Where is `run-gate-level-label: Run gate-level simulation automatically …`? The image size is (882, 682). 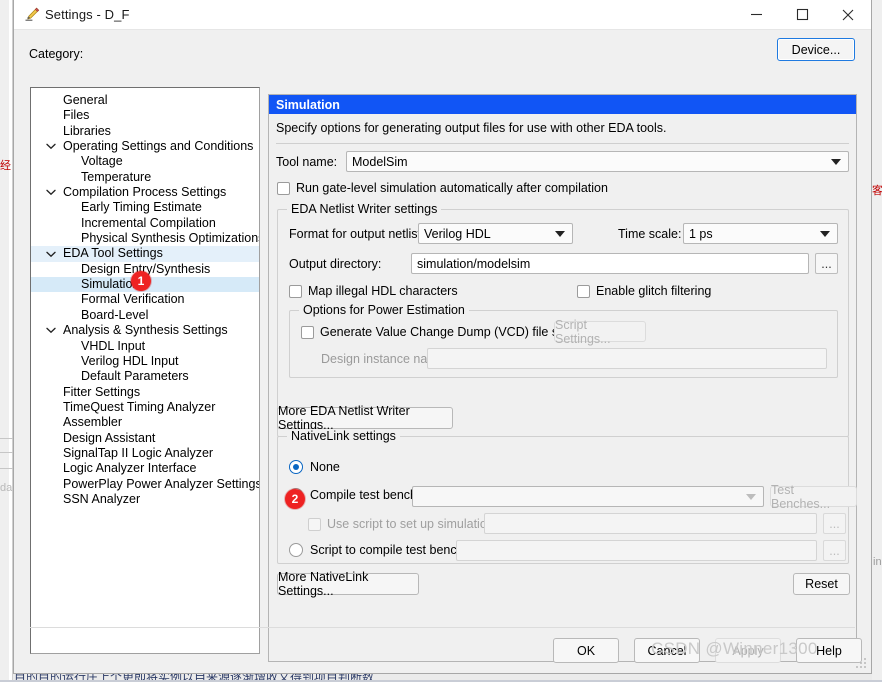 run-gate-level-label: Run gate-level simulation automatically … is located at coordinates (452, 188).